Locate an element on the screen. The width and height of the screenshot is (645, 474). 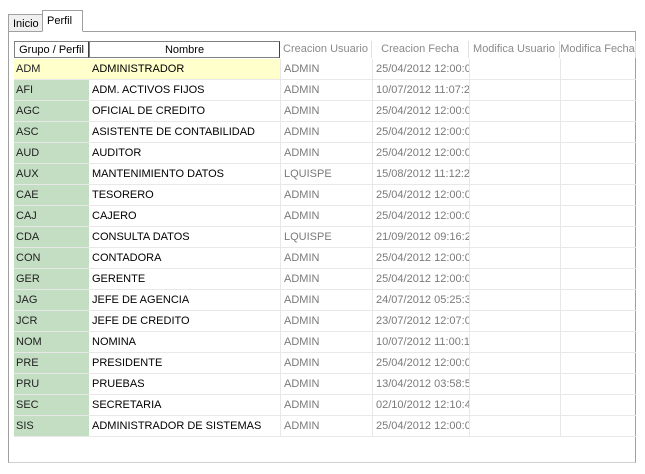
table-row: CAJ CAJERO ADMIN 25/04/2012 12:00:0 is located at coordinates (325, 216).